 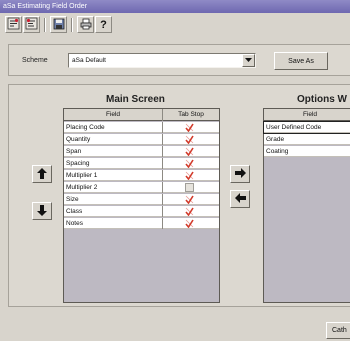 What do you see at coordinates (113, 223) in the screenshot?
I see `field-name-cell: Notes` at bounding box center [113, 223].